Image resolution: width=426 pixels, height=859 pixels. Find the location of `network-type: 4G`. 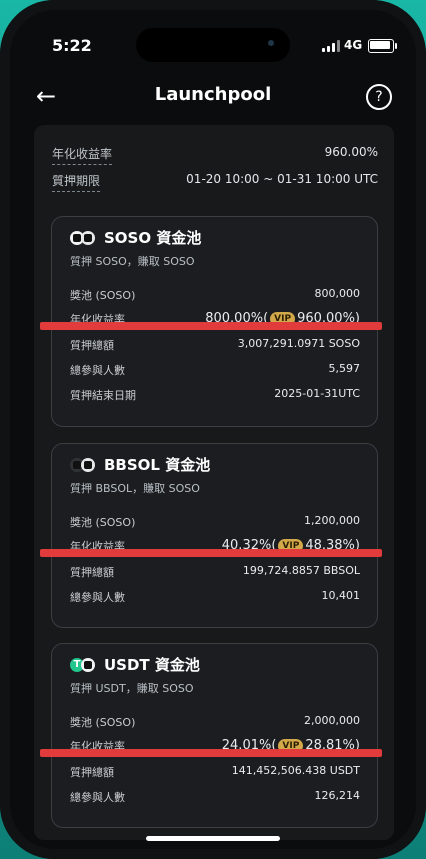

network-type: 4G is located at coordinates (353, 45).